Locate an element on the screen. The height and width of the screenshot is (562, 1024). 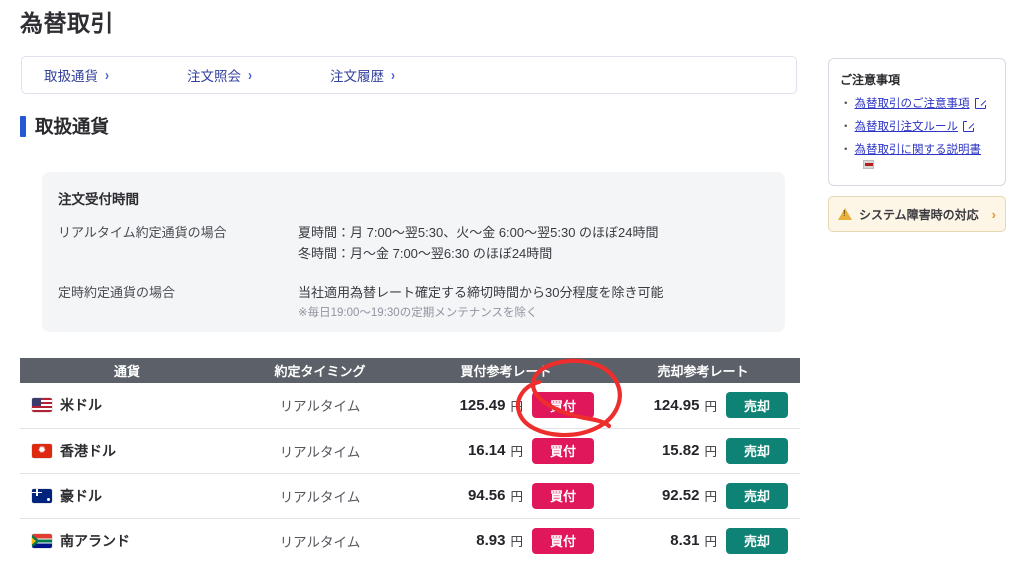
tab-handled-currencies-label: 取扱通貨 is located at coordinates (71, 76).